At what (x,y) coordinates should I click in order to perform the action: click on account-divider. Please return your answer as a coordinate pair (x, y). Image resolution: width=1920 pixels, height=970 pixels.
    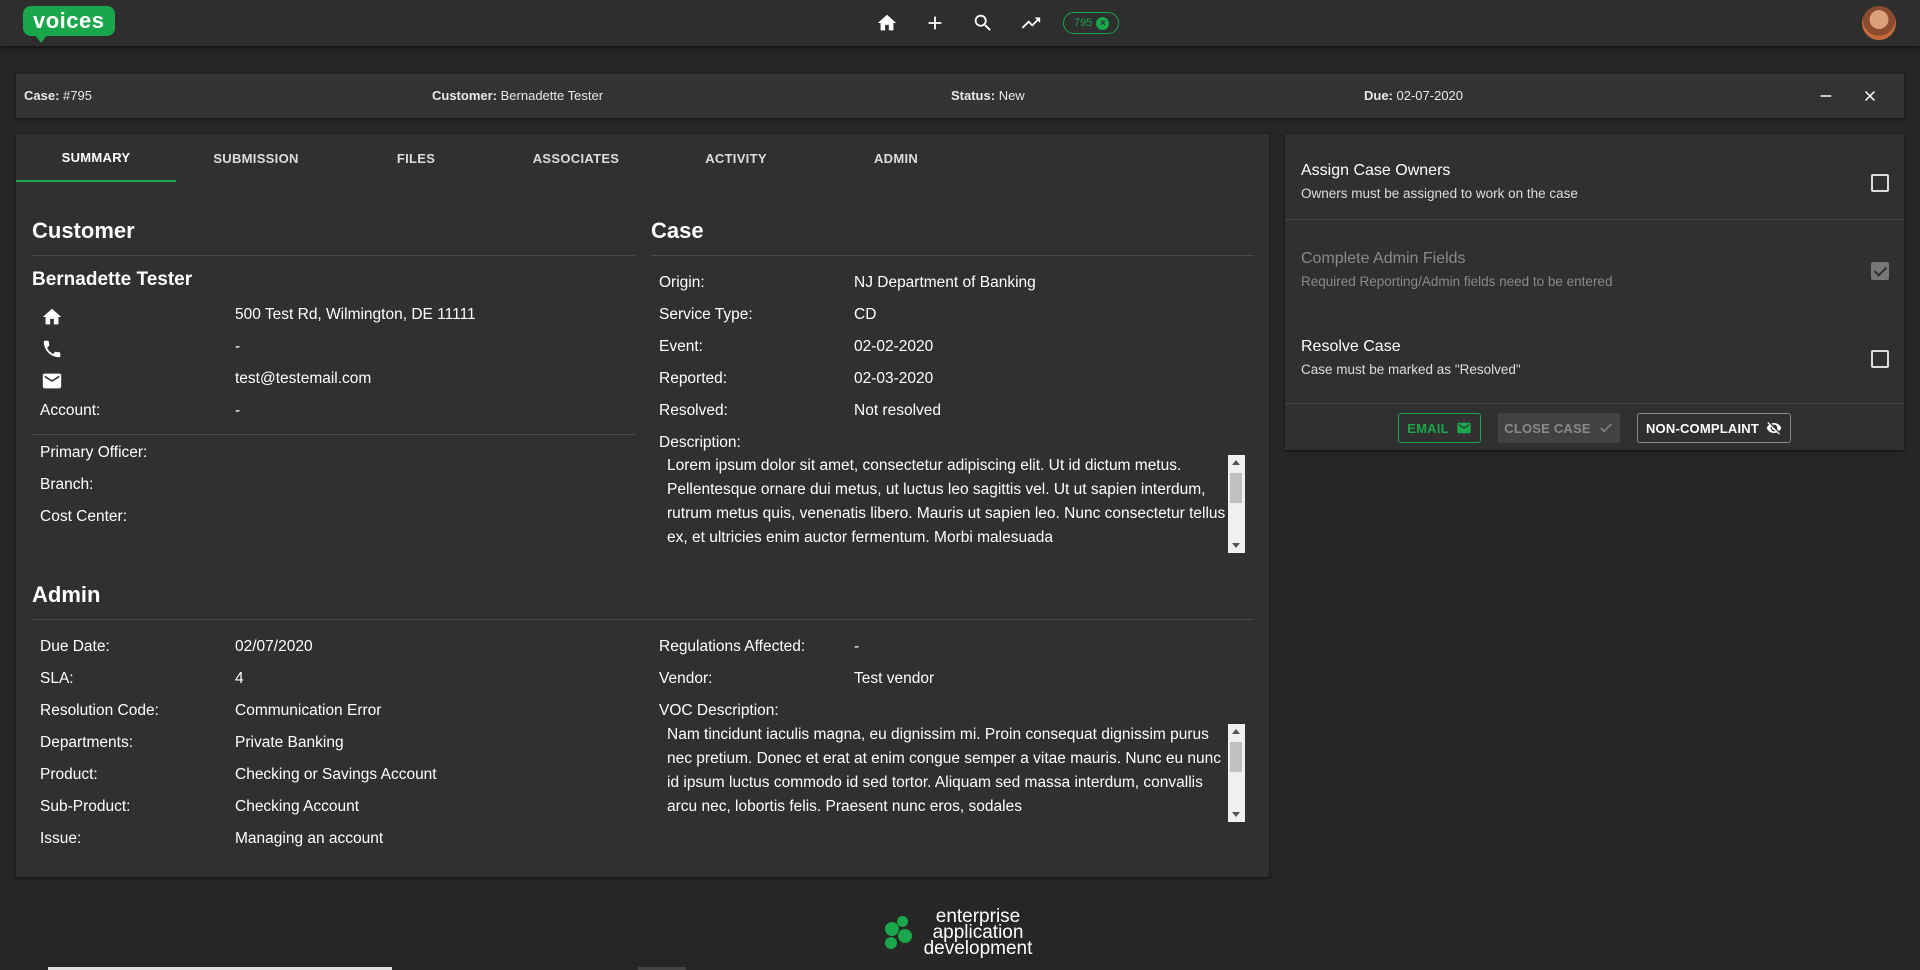
    Looking at the image, I should click on (333, 434).